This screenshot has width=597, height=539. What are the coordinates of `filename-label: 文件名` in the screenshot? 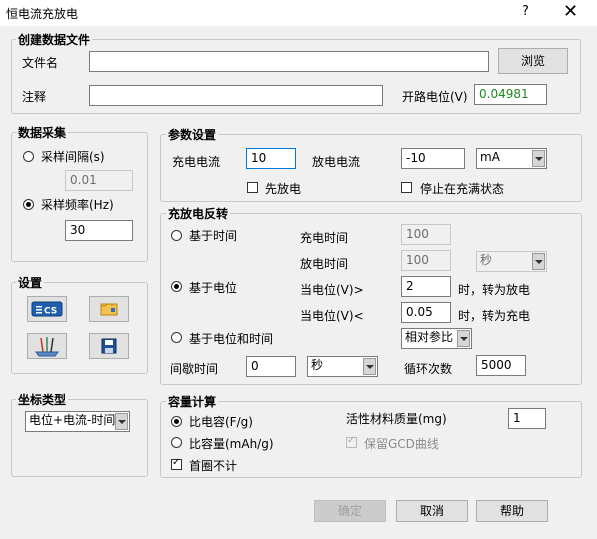 It's located at (40, 63).